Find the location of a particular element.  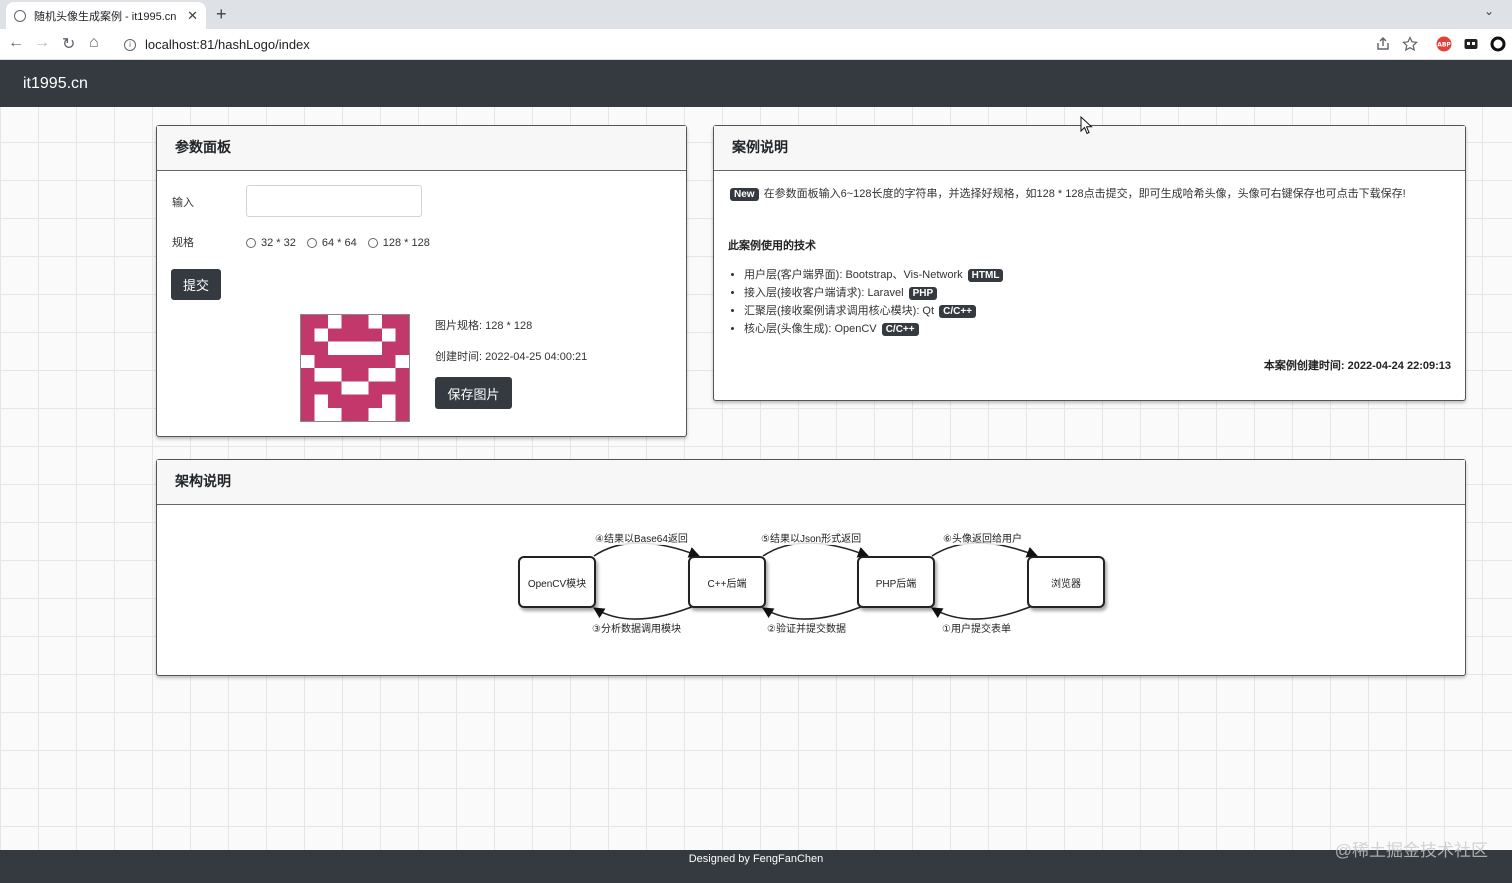

tab-title: 随机头像生成案例 - it1995.cn is located at coordinates (105, 16).